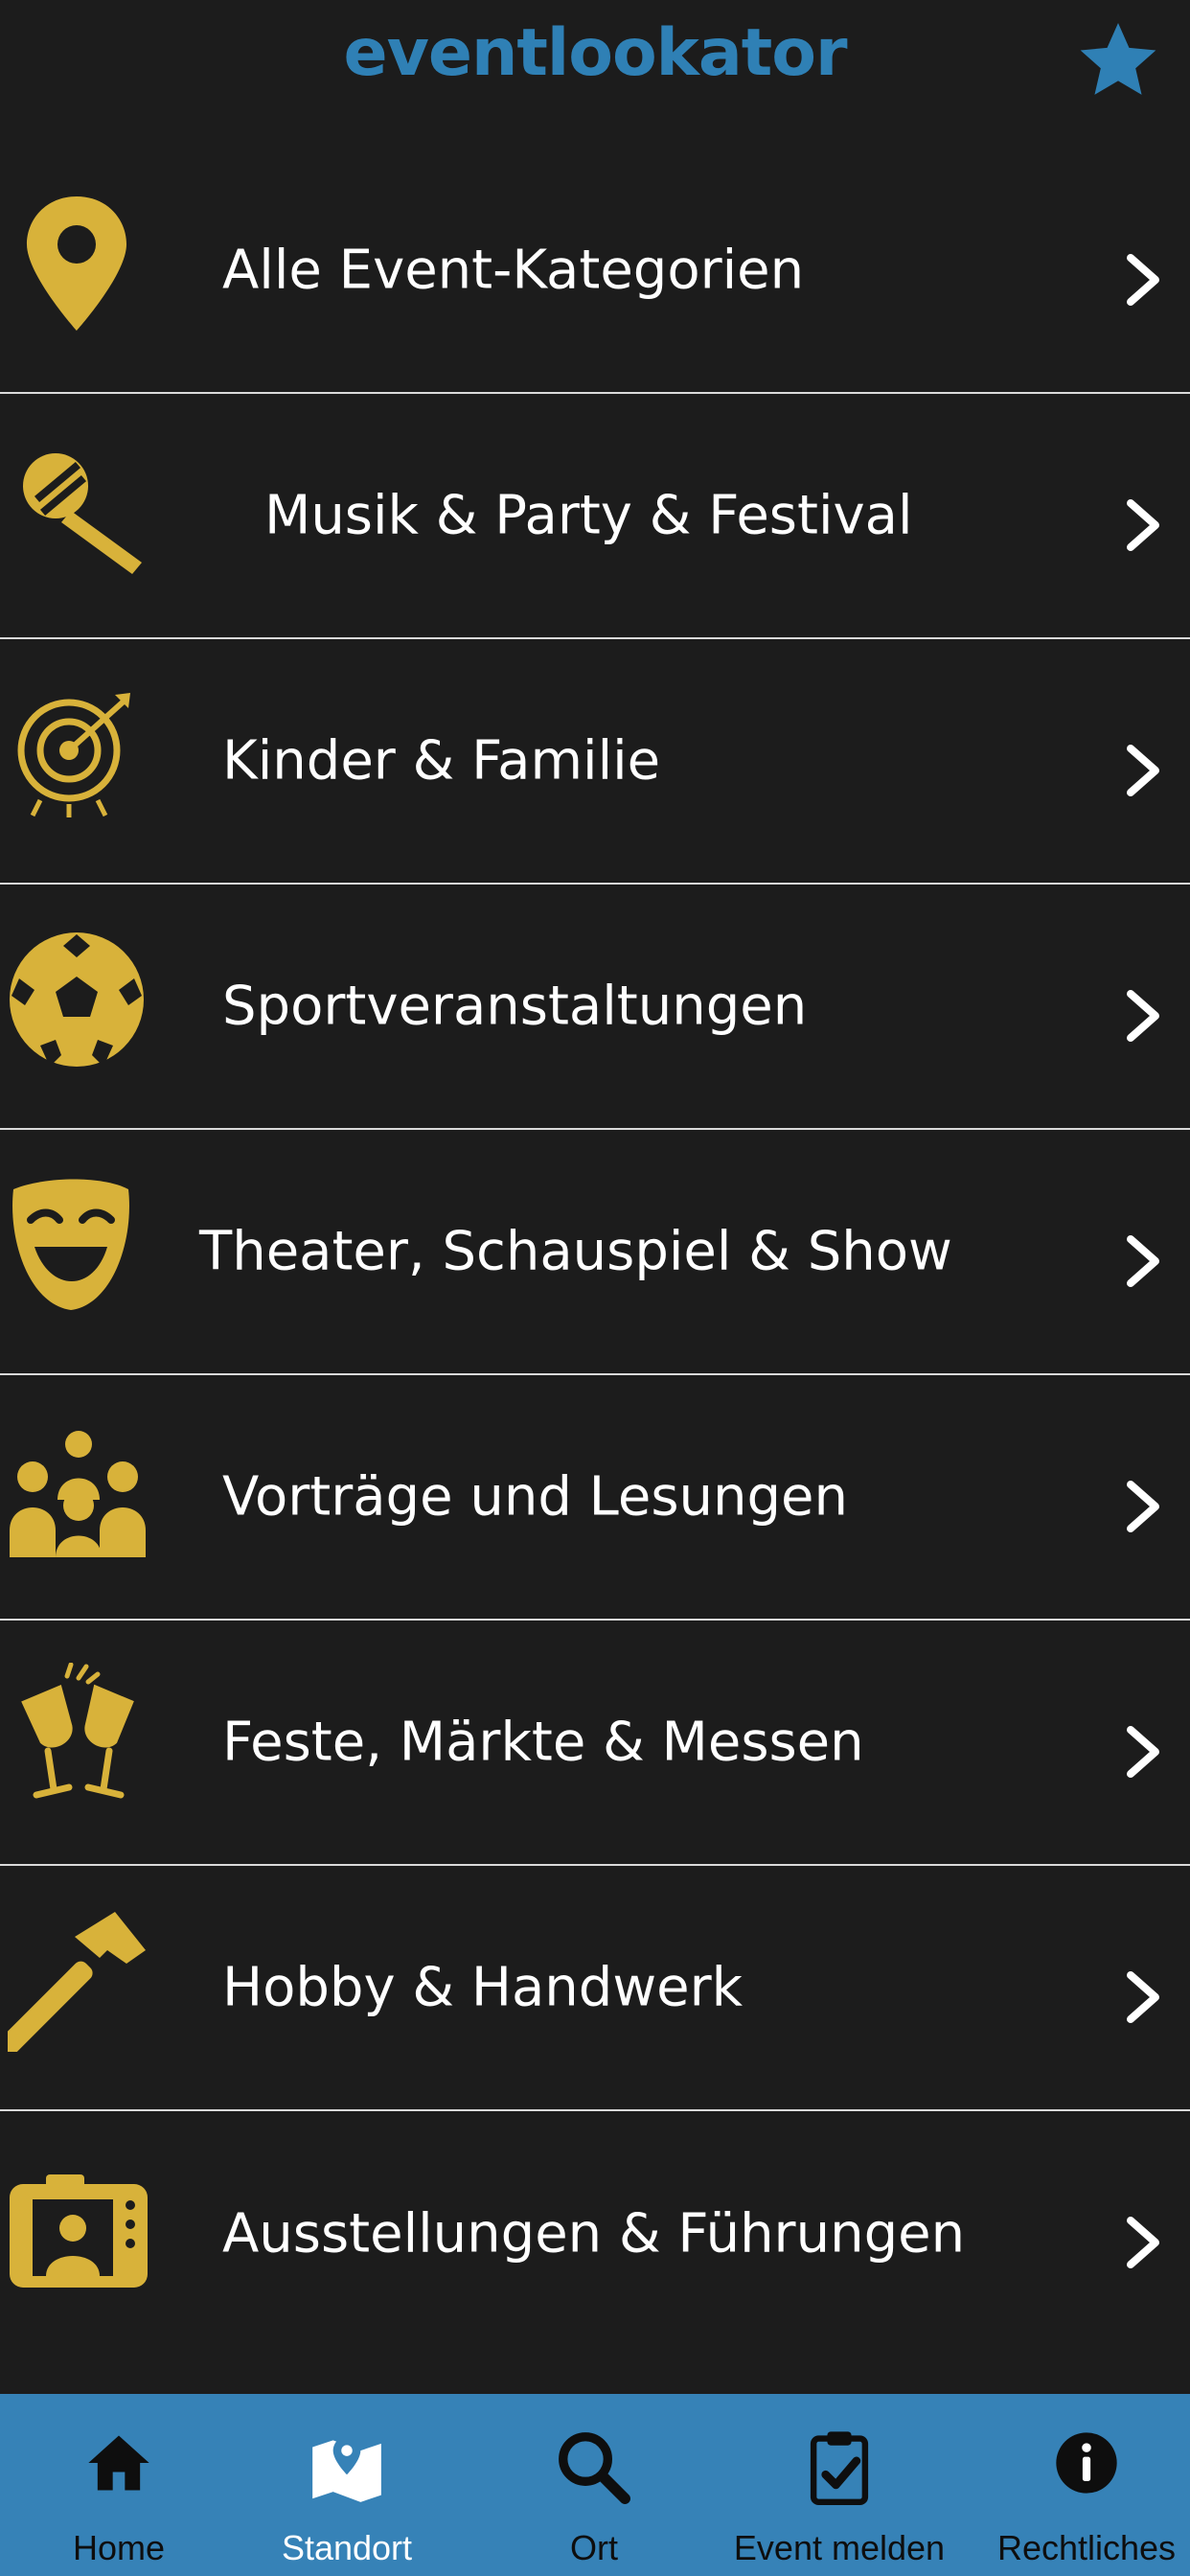  Describe the element at coordinates (77, 1000) in the screenshot. I see `soccer-ball-icon` at that location.